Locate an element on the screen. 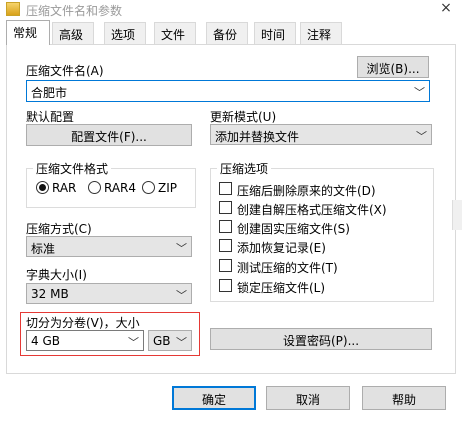 The height and width of the screenshot is (427, 462). tab-strip: 常规 高级 选项 文件 备份 时间 注释 is located at coordinates (231, 32).